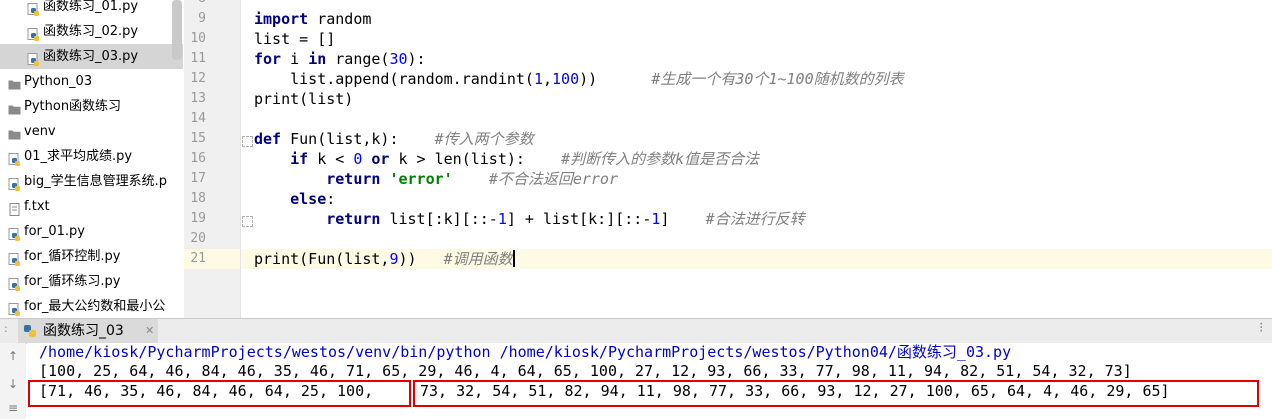 The height and width of the screenshot is (419, 1272). I want to click on line-number: 21, so click(198, 258).